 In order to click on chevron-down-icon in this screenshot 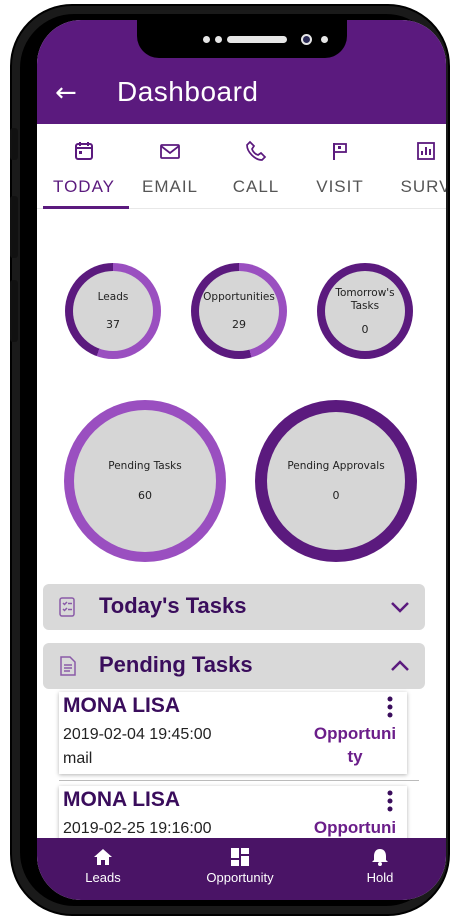, I will do `click(400, 607)`.